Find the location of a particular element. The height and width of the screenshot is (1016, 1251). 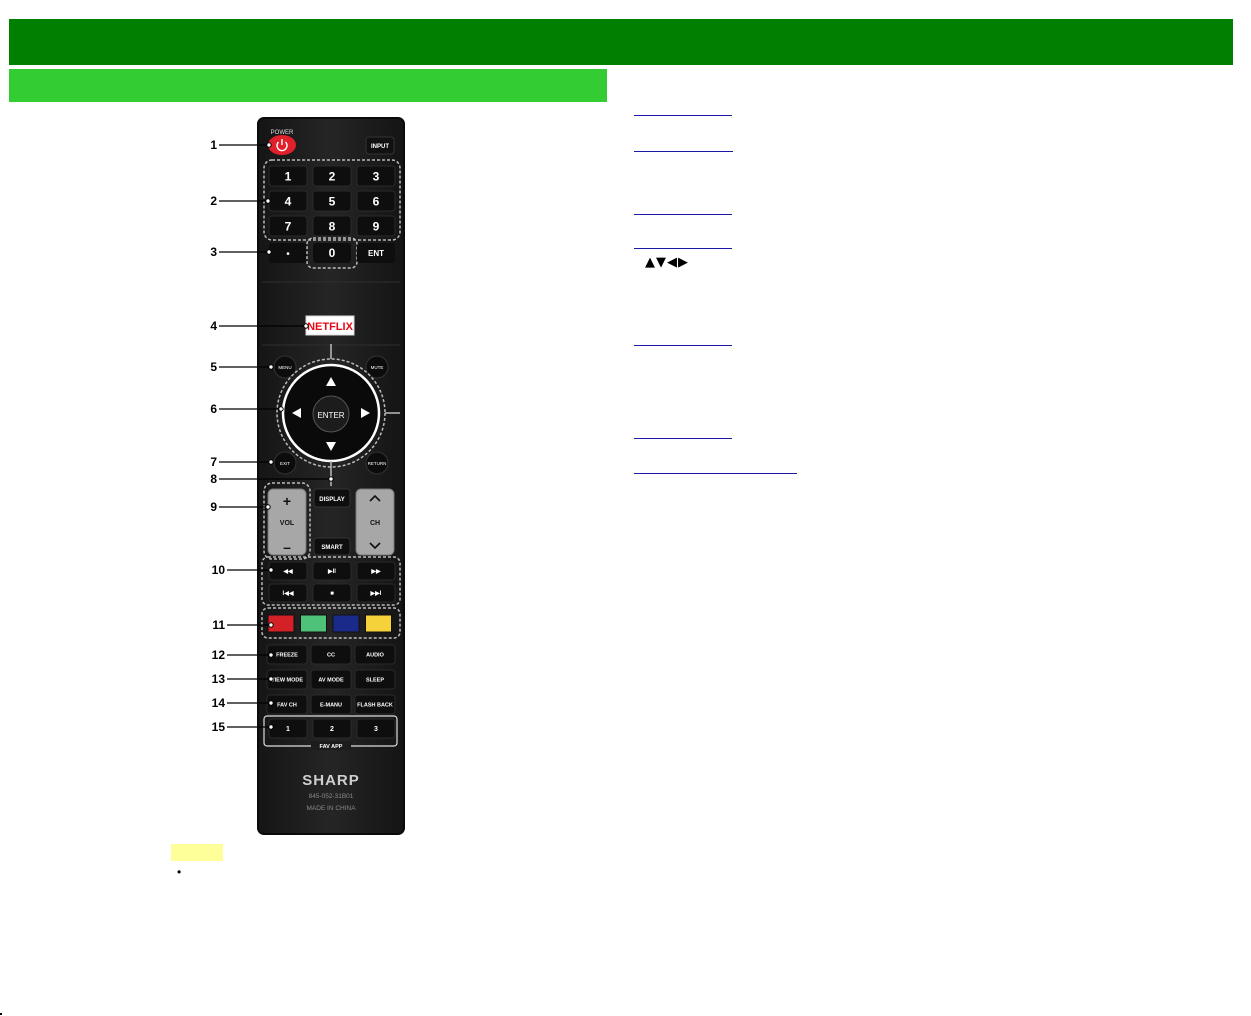

digit-6-button-label: 6 is located at coordinates (376, 201).